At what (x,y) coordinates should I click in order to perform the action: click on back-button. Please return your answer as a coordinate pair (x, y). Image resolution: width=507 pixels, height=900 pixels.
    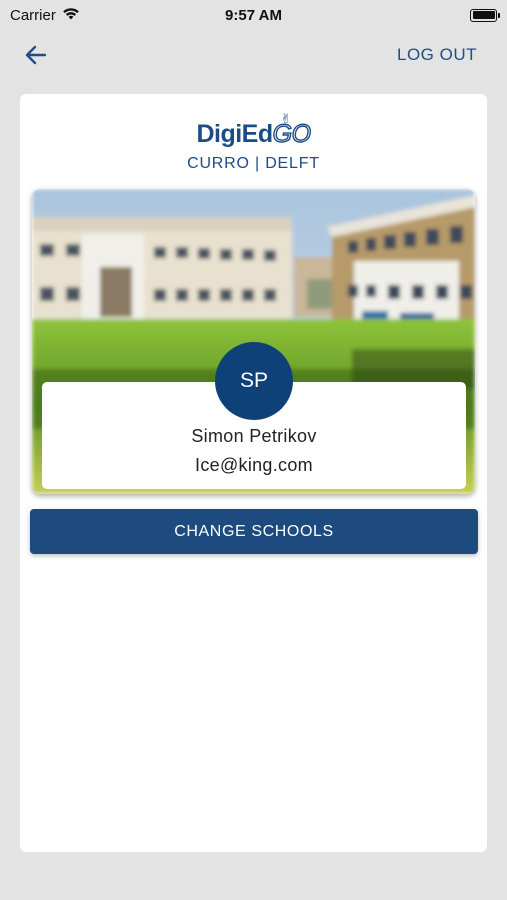
    Looking at the image, I should click on (36, 55).